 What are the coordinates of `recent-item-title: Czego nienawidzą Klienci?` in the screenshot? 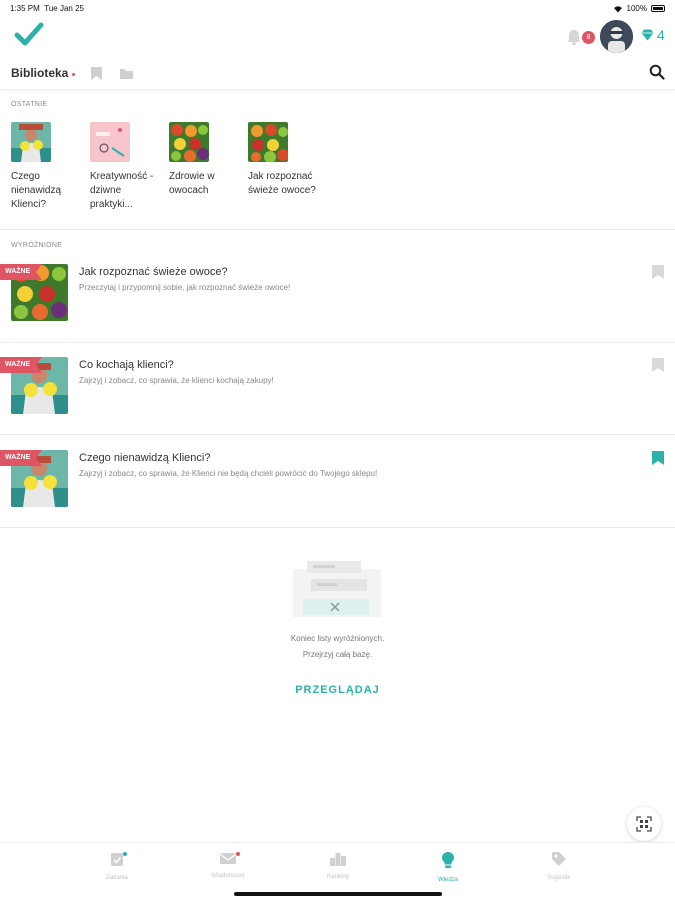 It's located at (36, 190).